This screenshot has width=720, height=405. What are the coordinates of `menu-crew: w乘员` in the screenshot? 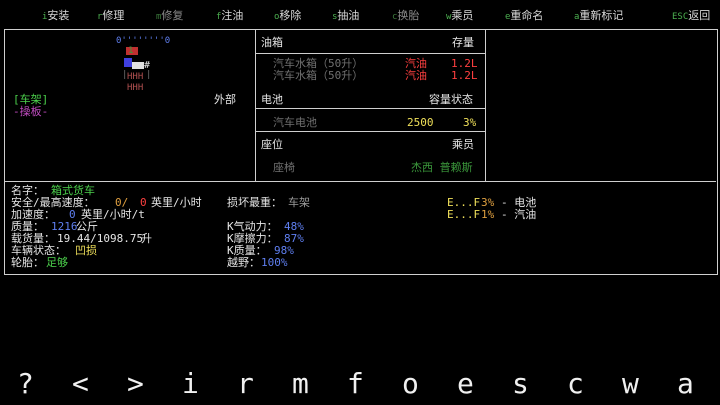 It's located at (459, 16).